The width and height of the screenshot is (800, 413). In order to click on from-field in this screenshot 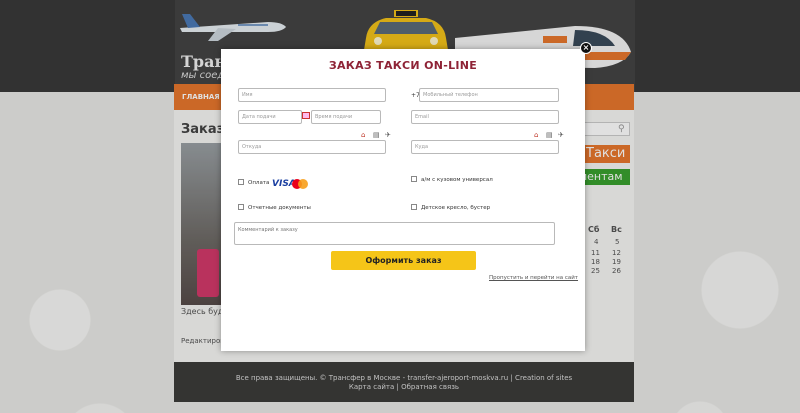, I will do `click(312, 147)`.